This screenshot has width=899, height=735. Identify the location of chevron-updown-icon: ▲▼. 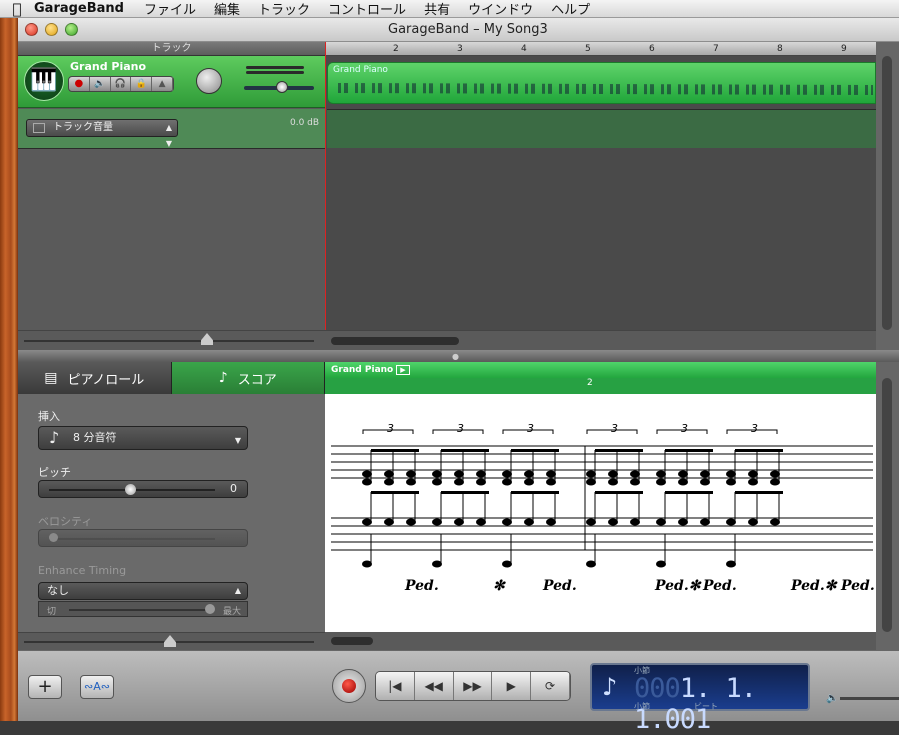
(168, 135).